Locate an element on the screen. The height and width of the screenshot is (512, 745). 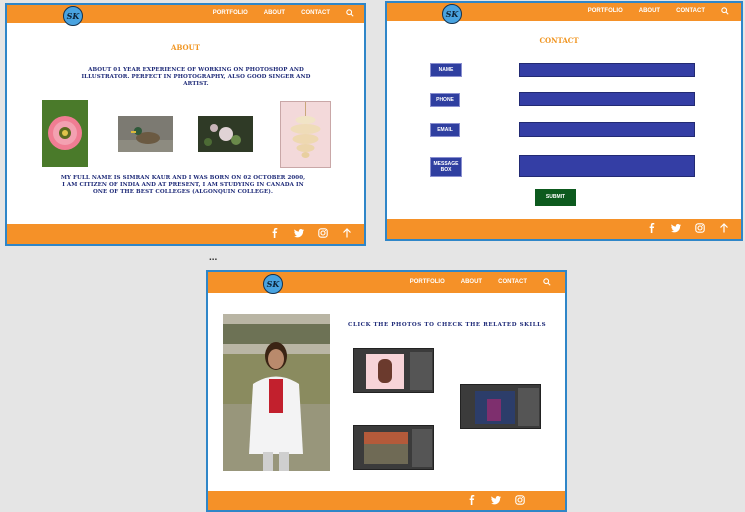
chandelier-image is located at coordinates (305, 134).